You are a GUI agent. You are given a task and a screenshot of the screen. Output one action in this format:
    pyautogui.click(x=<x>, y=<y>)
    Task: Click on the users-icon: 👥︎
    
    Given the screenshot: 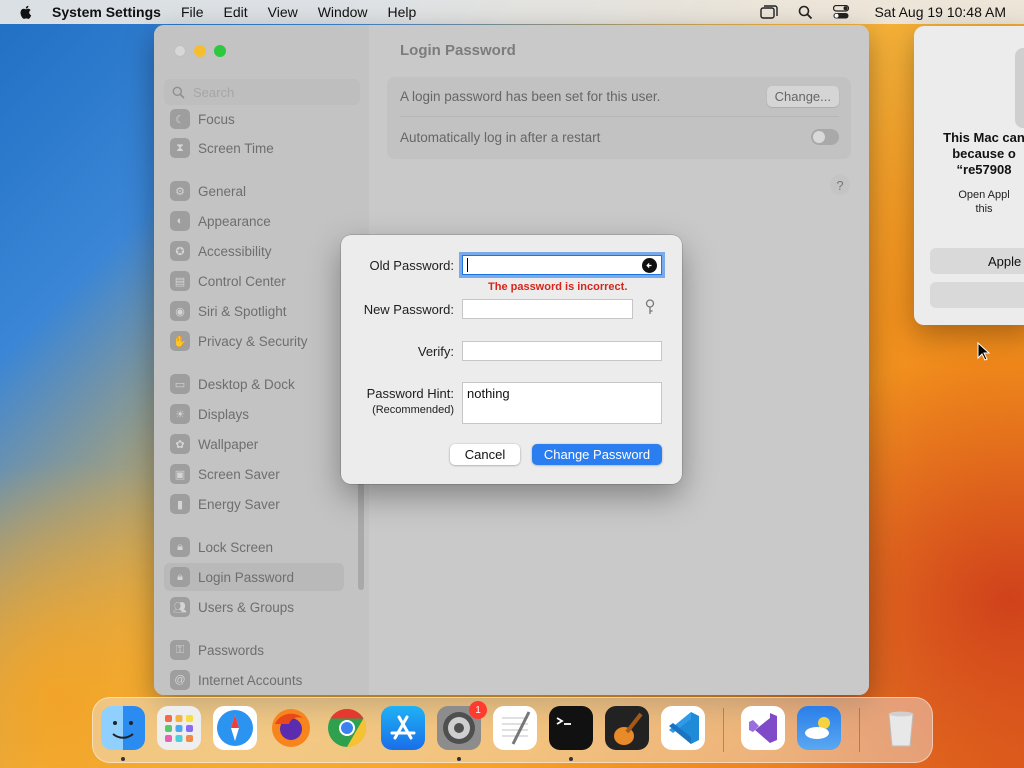 What is the action you would take?
    pyautogui.click(x=180, y=607)
    